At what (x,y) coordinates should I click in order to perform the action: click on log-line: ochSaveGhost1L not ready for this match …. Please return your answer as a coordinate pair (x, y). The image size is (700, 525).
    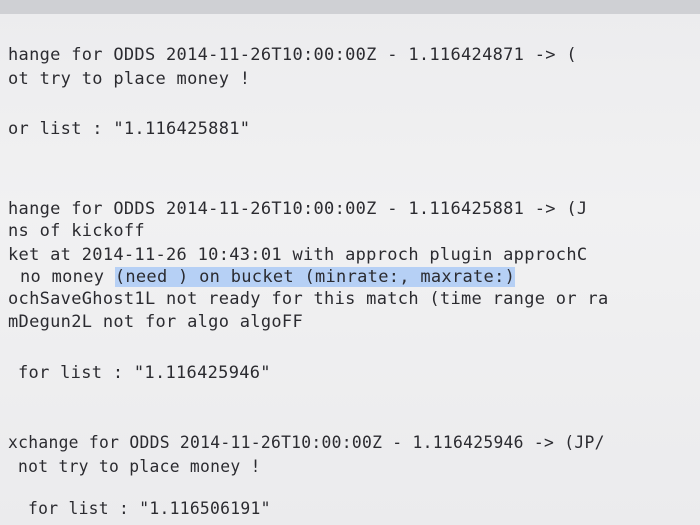
    Looking at the image, I should click on (308, 299).